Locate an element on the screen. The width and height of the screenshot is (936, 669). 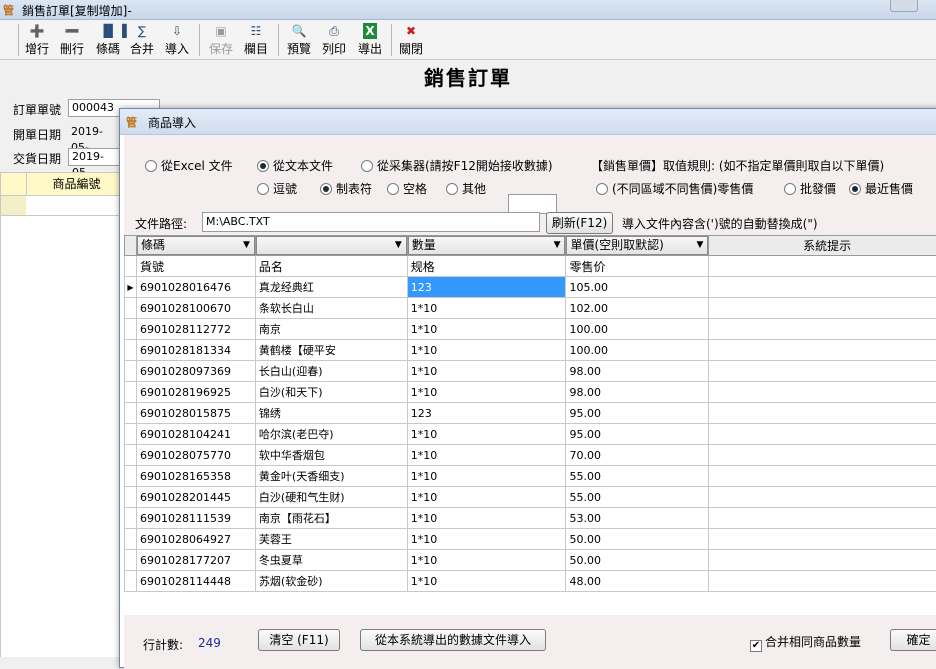
table-cell: 冬虫夏草 is located at coordinates (331, 560).